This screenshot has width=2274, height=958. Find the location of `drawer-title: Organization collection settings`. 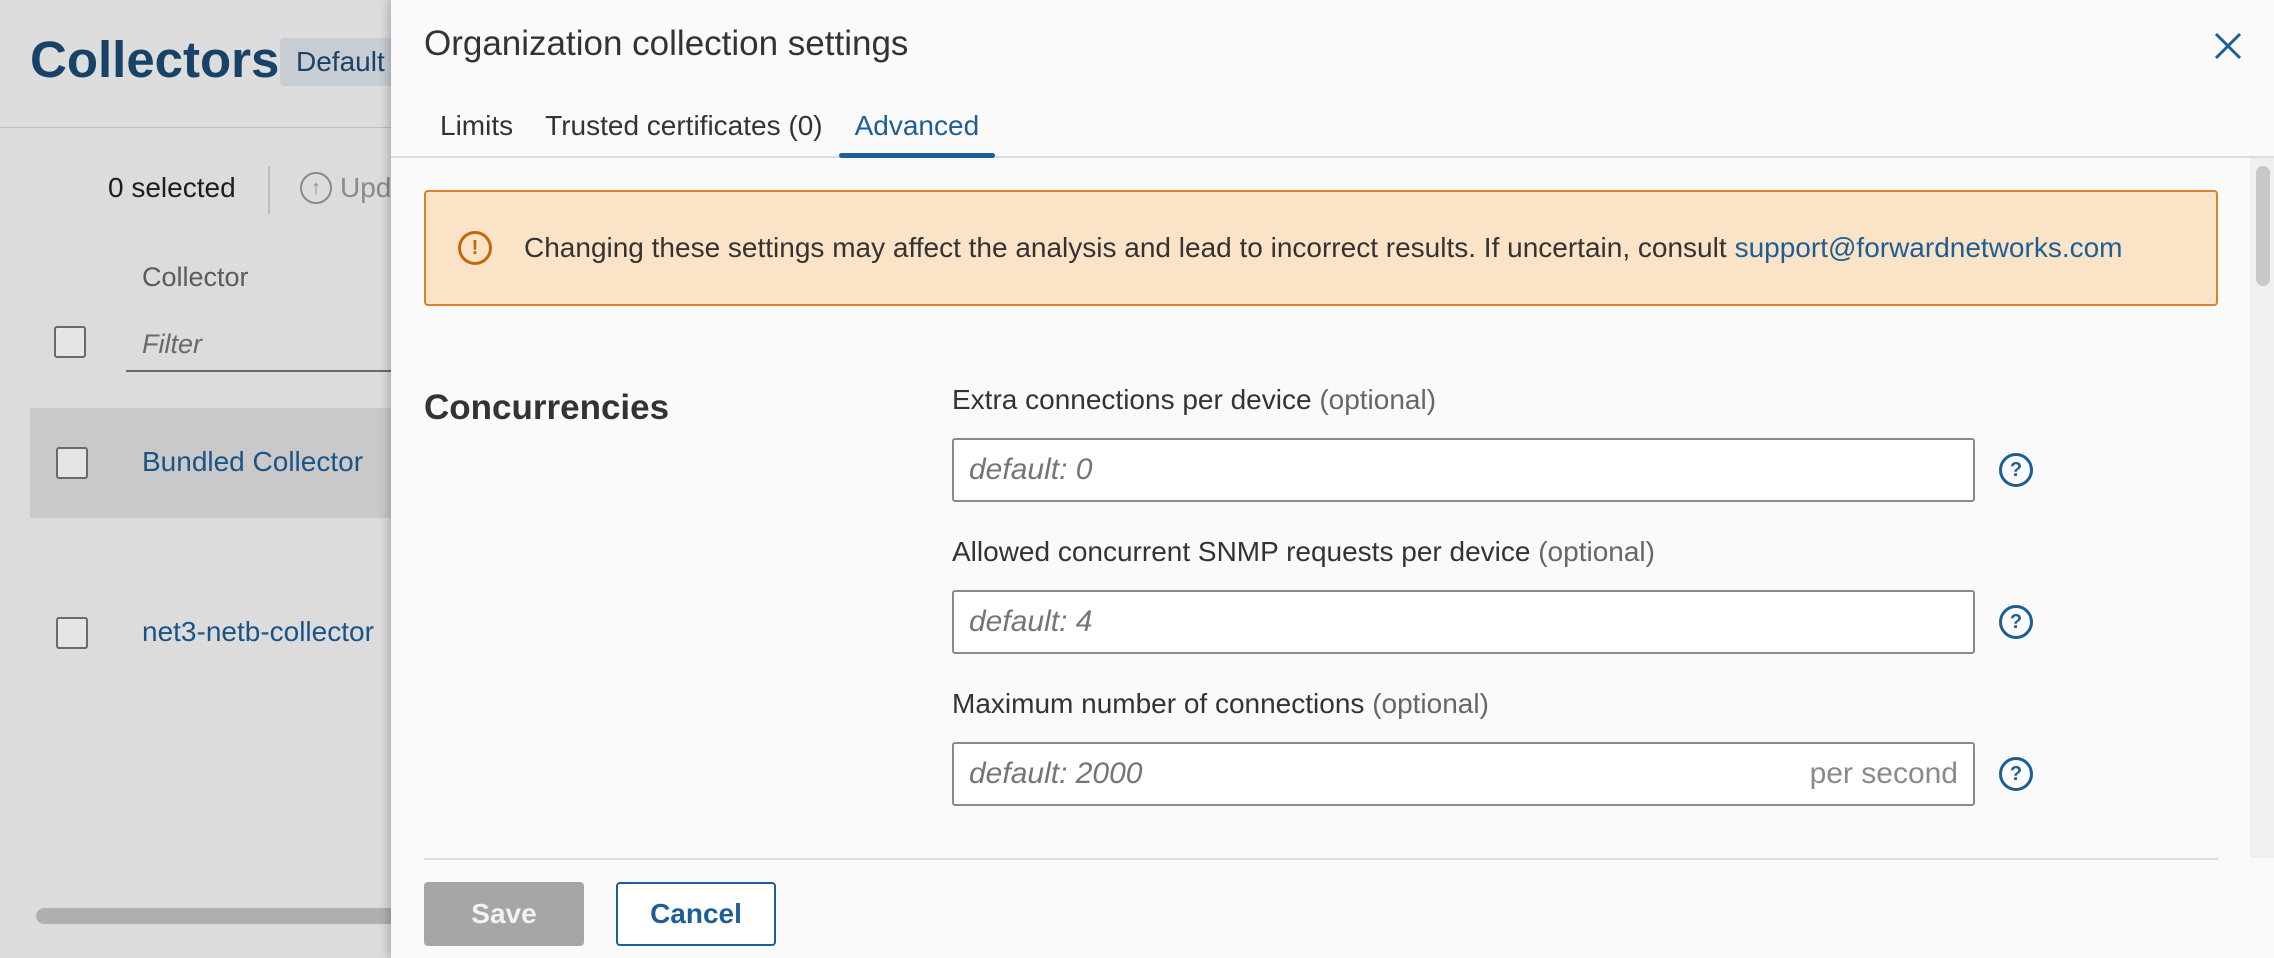

drawer-title: Organization collection settings is located at coordinates (666, 43).